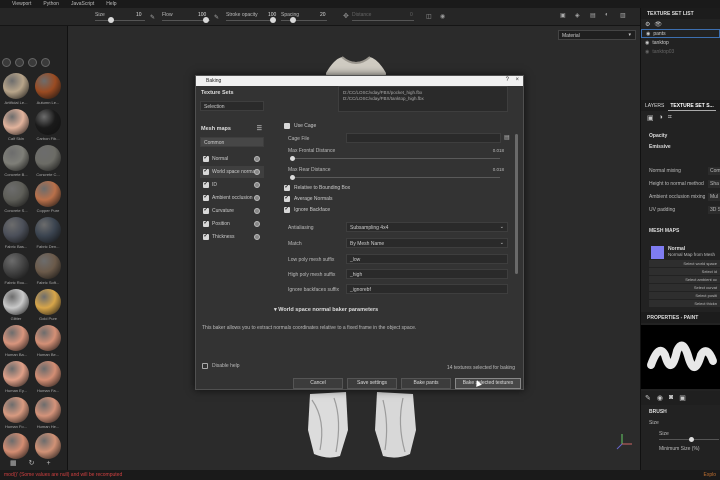 The height and width of the screenshot is (480, 720). Describe the element at coordinates (326, 310) in the screenshot. I see `section-header: ▾ World space normal baker parameters` at that location.